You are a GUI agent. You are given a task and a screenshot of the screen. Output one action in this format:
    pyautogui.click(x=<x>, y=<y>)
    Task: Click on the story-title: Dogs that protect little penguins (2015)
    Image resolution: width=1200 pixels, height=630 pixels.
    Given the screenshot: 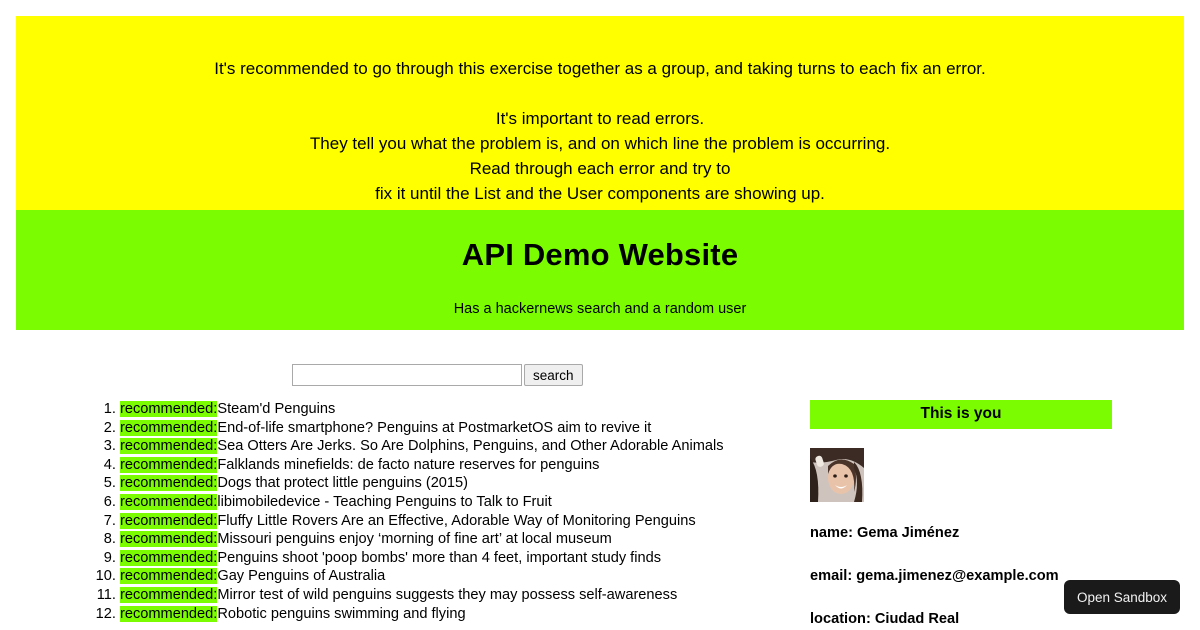 What is the action you would take?
    pyautogui.click(x=342, y=483)
    